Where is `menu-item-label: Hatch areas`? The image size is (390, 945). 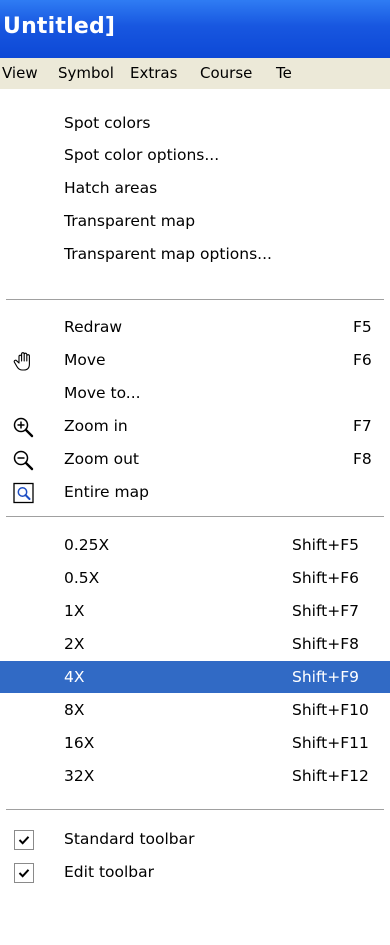
menu-item-label: Hatch areas is located at coordinates (111, 188).